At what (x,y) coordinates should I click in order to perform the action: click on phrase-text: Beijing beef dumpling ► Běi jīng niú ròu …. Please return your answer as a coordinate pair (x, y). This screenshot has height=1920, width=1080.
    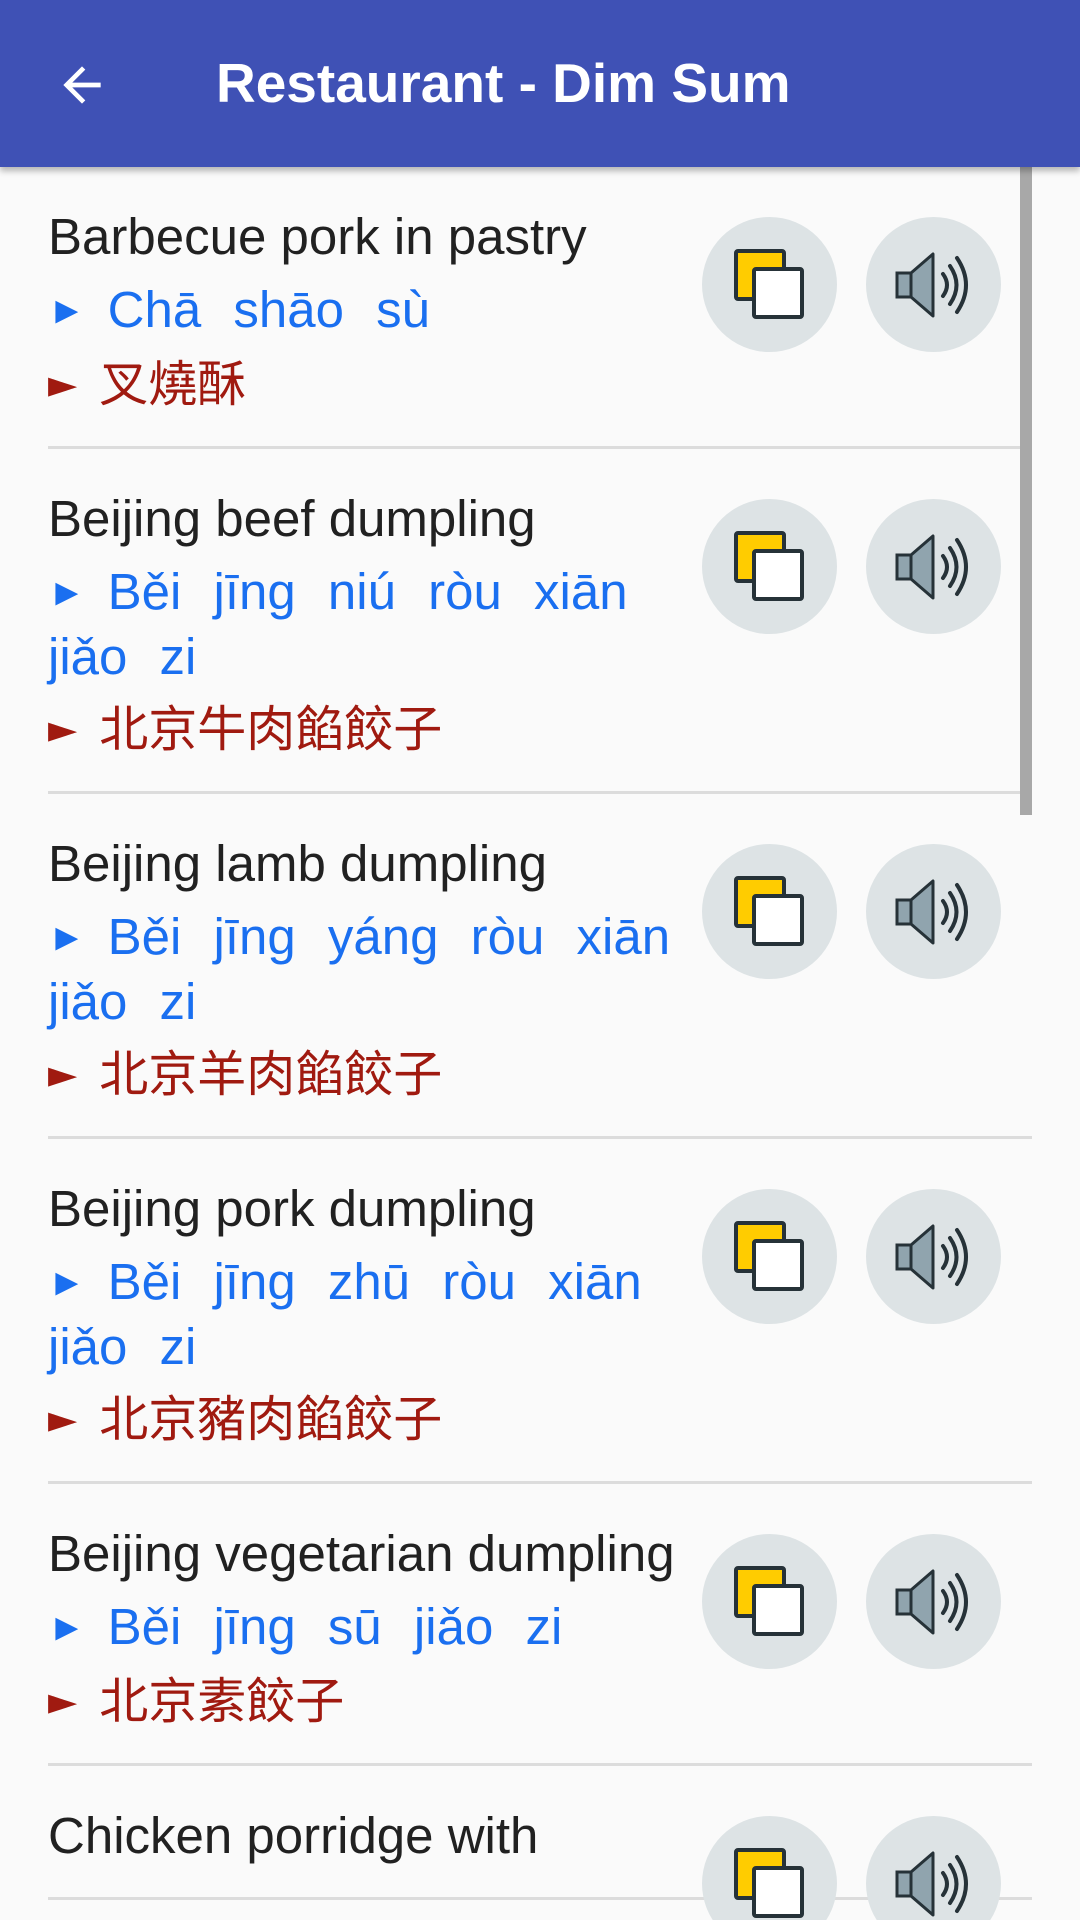
    Looking at the image, I should click on (363, 620).